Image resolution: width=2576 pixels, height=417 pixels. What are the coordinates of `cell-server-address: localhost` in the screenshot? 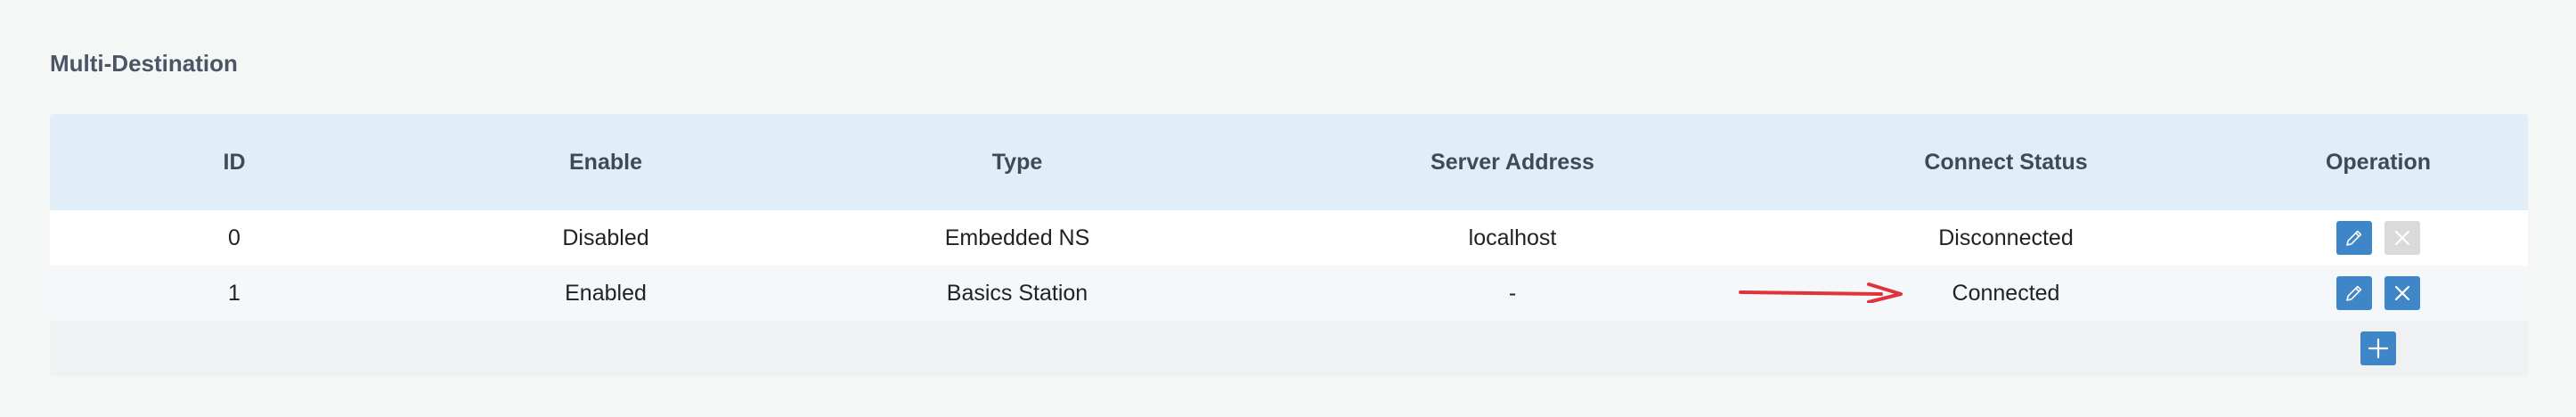 It's located at (1513, 237).